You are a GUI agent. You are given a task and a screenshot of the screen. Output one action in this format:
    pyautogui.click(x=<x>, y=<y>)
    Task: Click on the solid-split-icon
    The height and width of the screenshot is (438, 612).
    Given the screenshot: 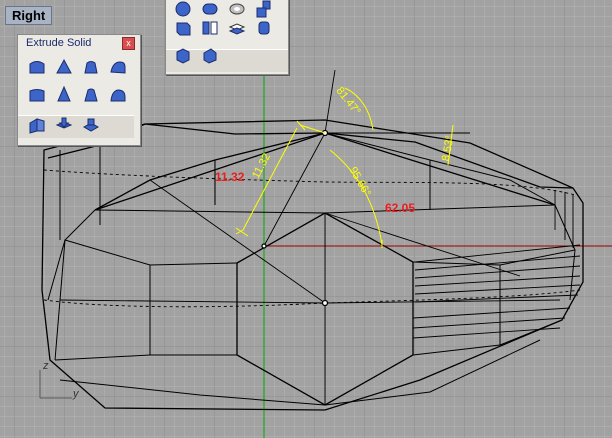 What is the action you would take?
    pyautogui.click(x=210, y=28)
    